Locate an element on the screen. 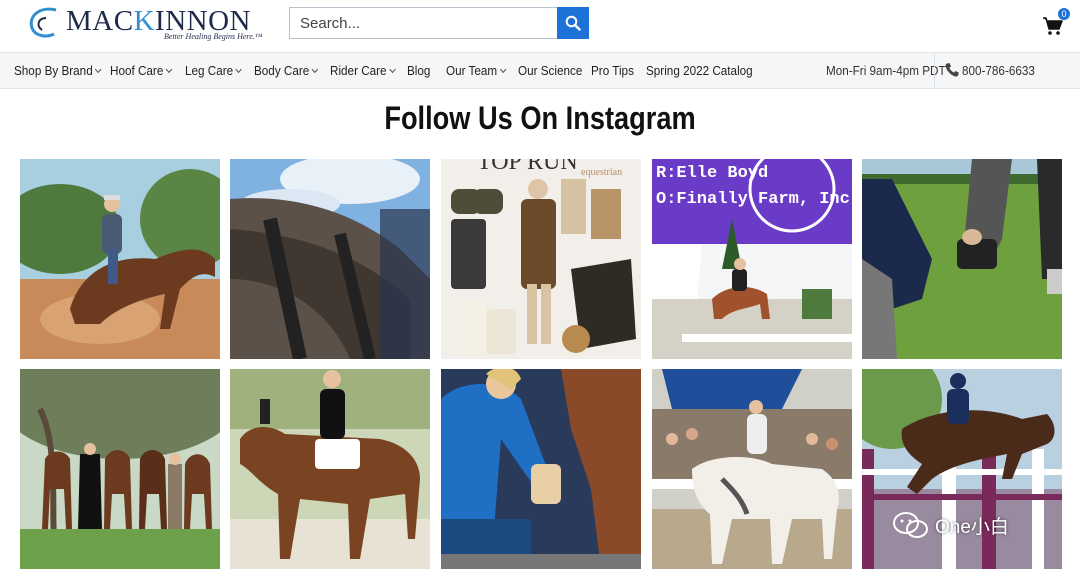 The width and height of the screenshot is (1080, 573). instagram-post-show-crowd is located at coordinates (752, 469).